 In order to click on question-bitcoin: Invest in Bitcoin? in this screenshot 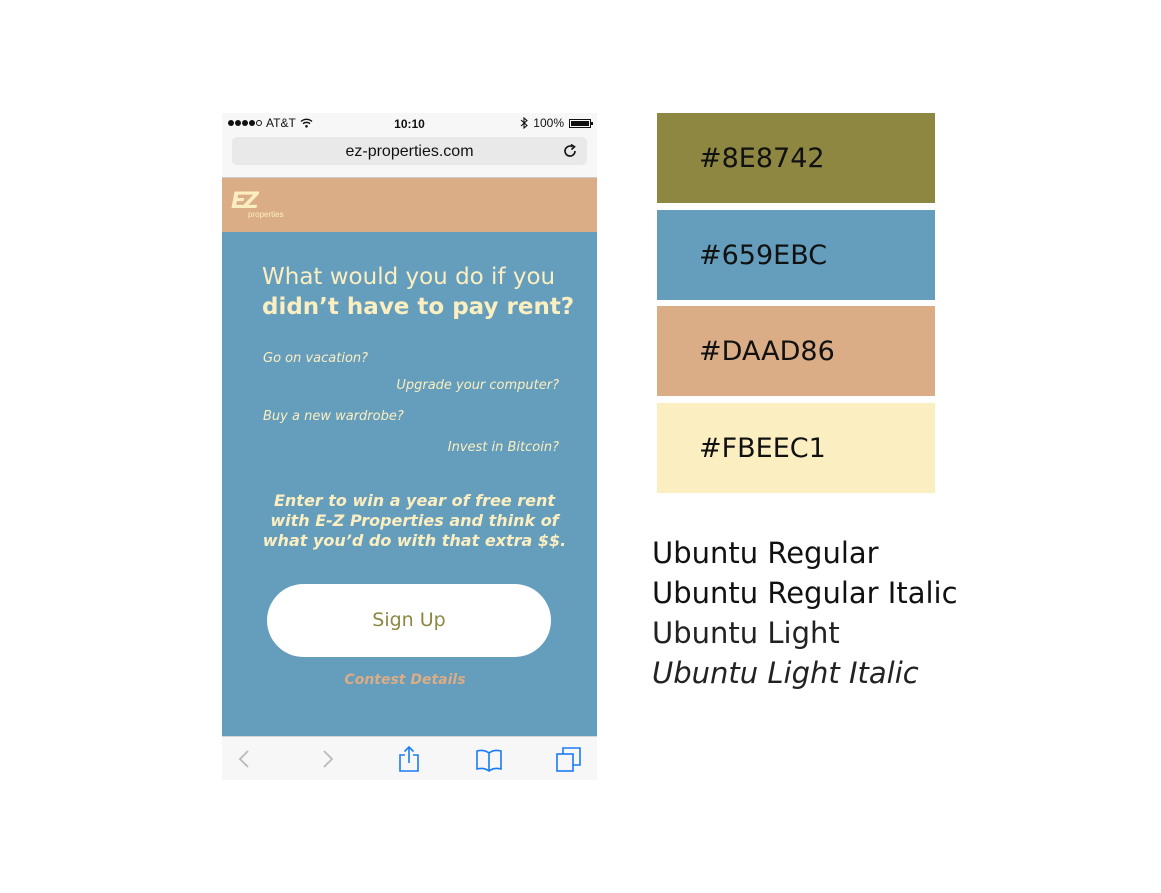, I will do `click(503, 447)`.